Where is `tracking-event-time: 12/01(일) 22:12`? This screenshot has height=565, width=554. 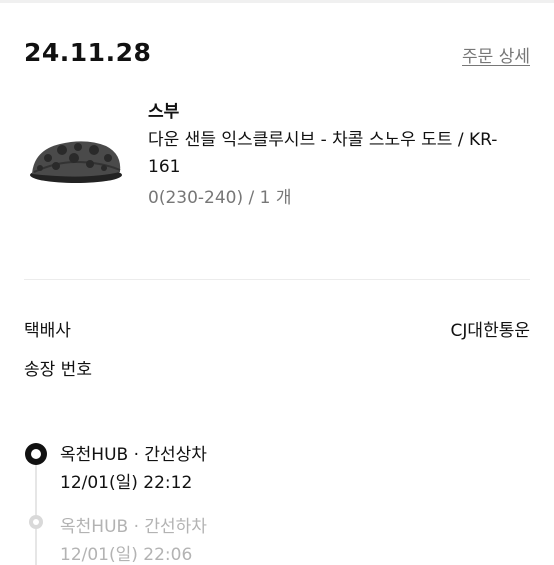 tracking-event-time: 12/01(일) 22:12 is located at coordinates (126, 483).